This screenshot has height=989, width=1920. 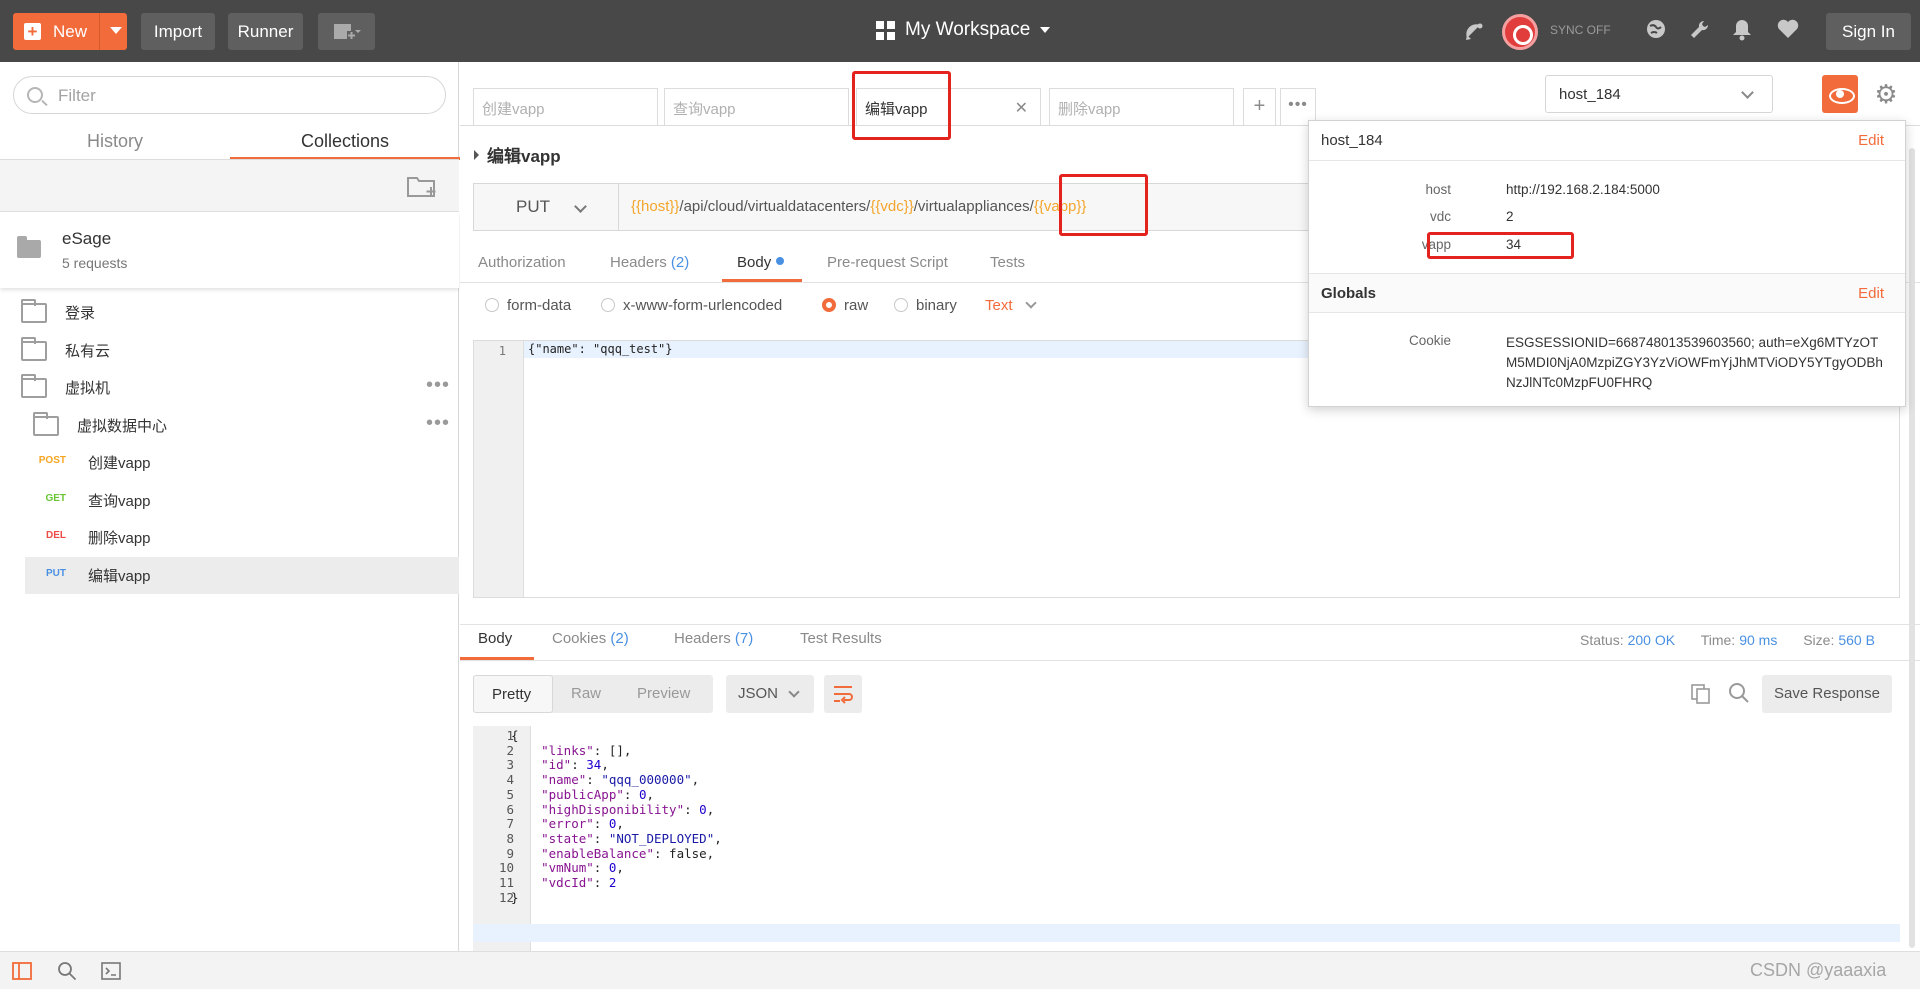 I want to click on sync-icon, so click(x=1520, y=32).